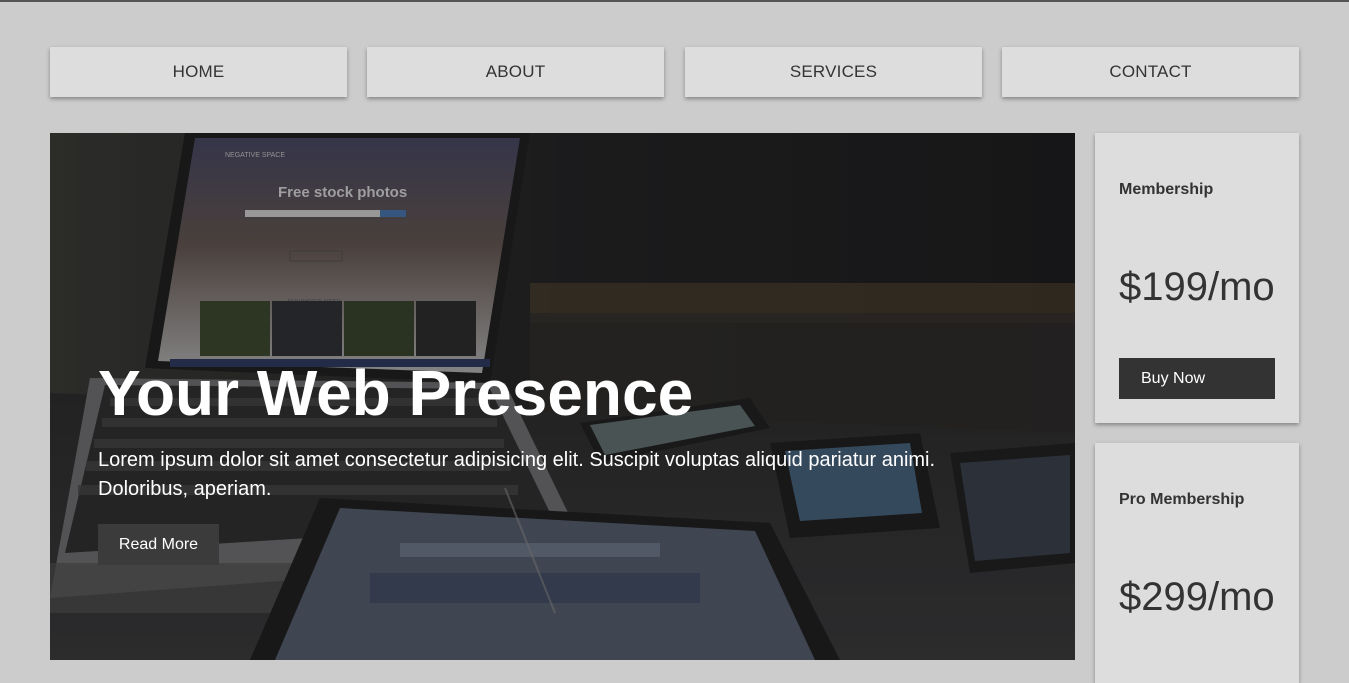  I want to click on main-nav: HOME ABOUT SERVICES CONTACT, so click(675, 73).